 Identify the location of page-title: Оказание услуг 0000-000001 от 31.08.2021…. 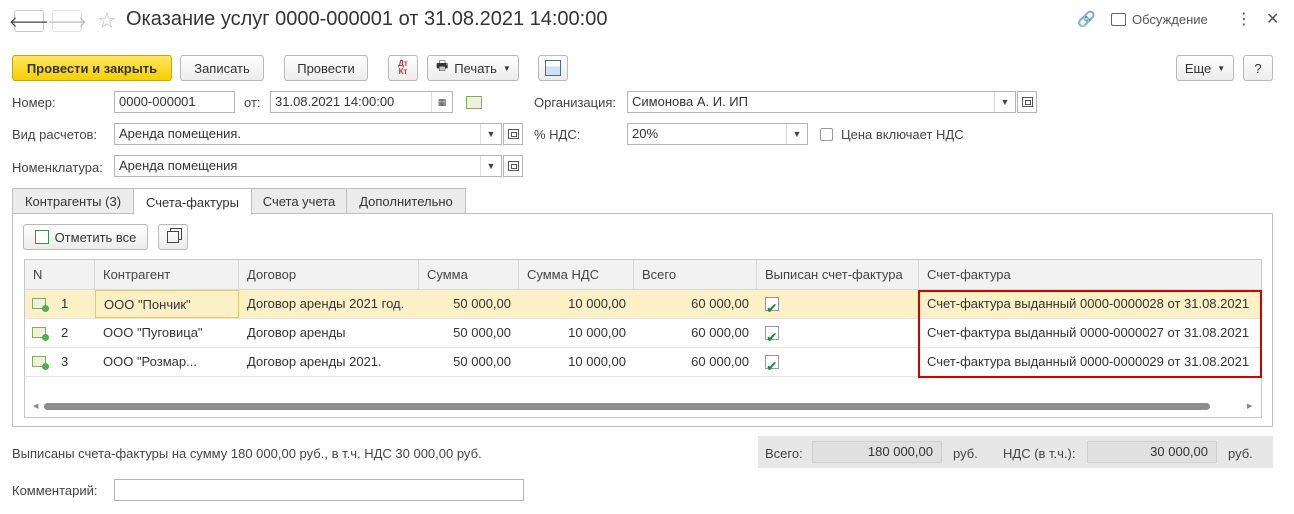
(367, 19).